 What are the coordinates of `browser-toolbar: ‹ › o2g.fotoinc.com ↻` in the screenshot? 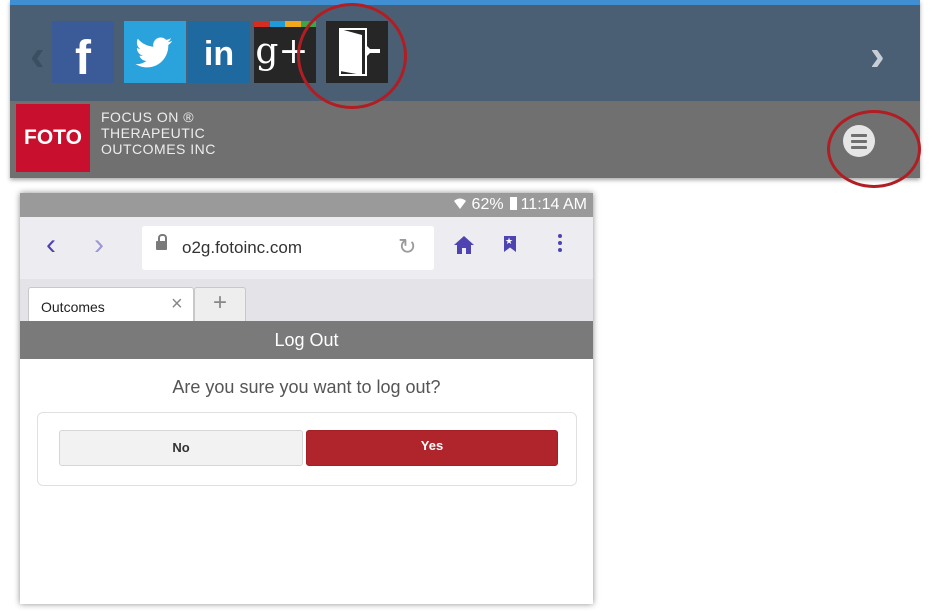 It's located at (306, 248).